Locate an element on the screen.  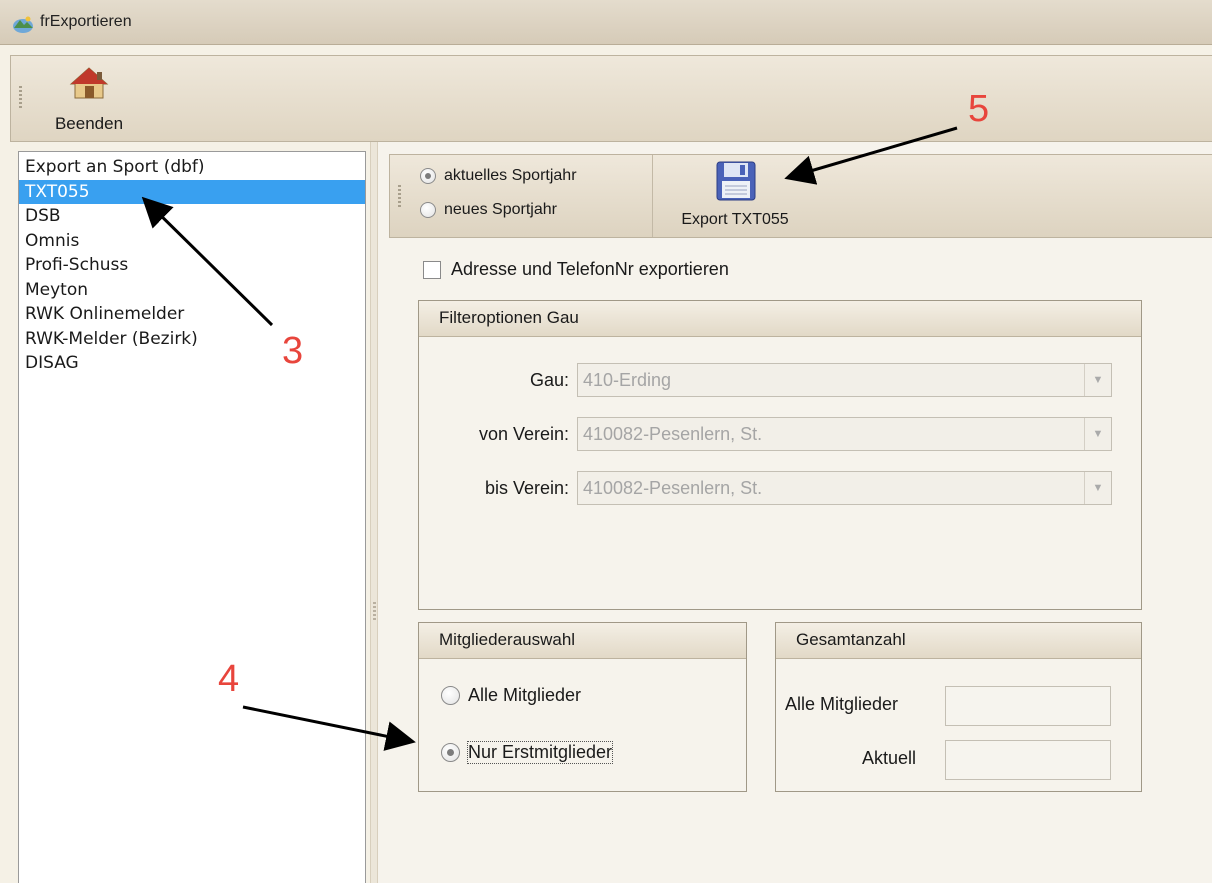
arrow-to-export-button is located at coordinates (871, 155).